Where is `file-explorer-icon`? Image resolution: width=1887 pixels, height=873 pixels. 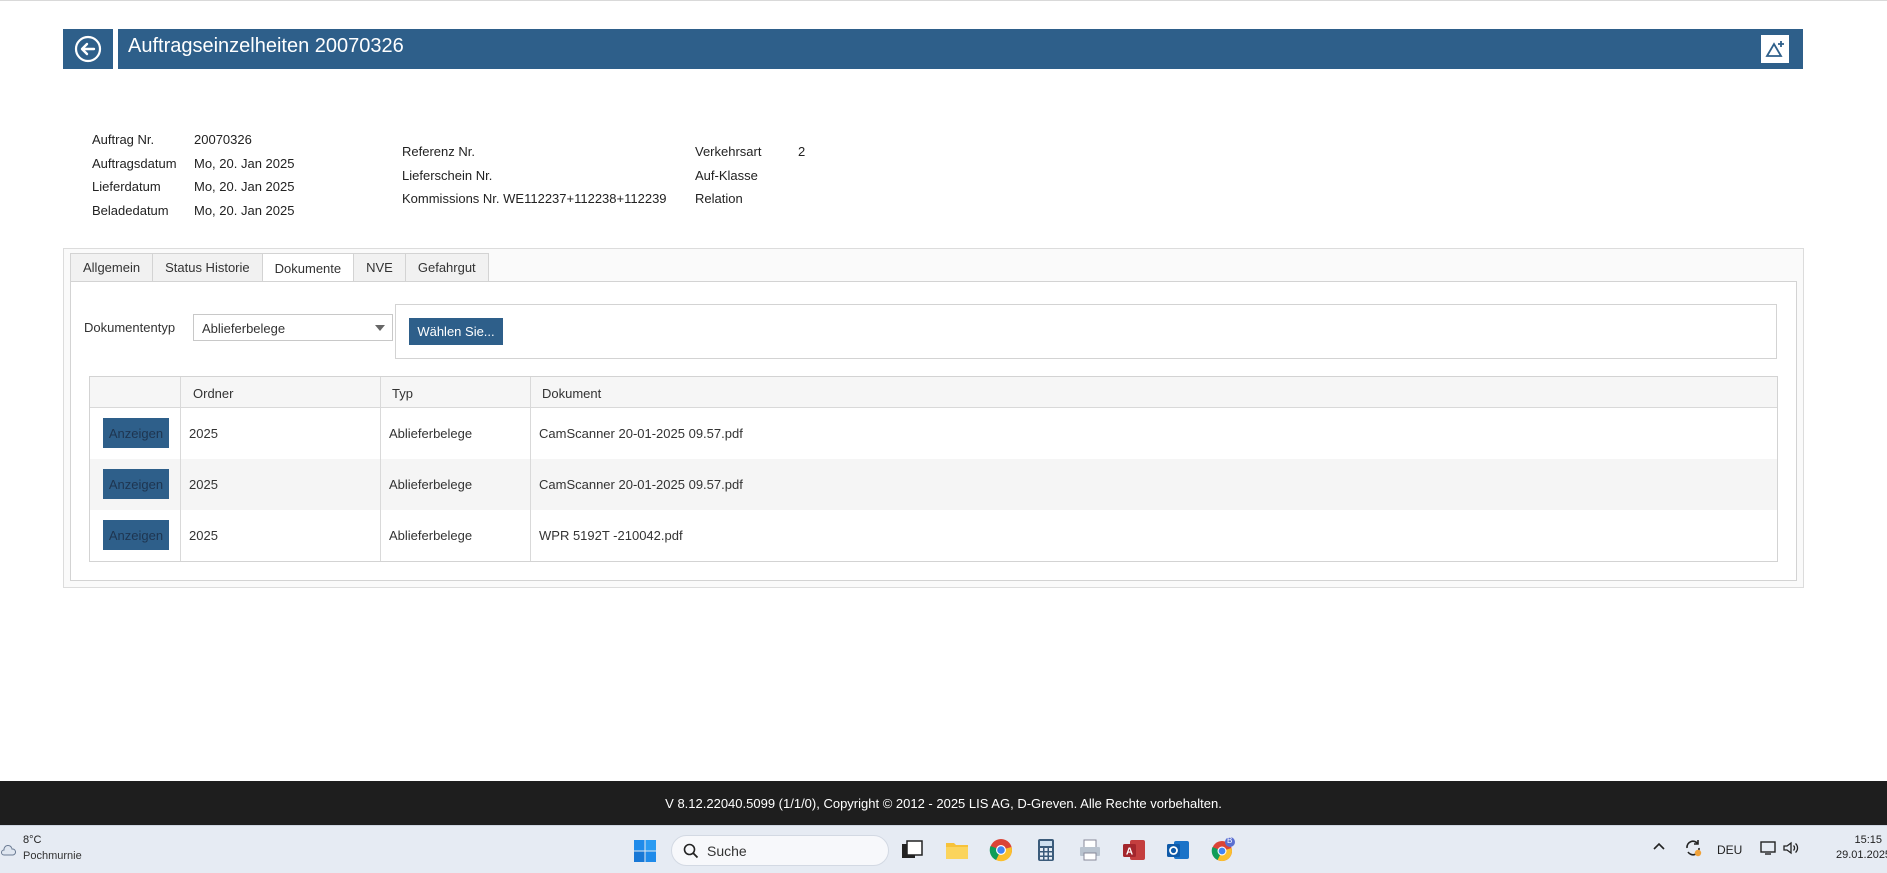
file-explorer-icon is located at coordinates (957, 850).